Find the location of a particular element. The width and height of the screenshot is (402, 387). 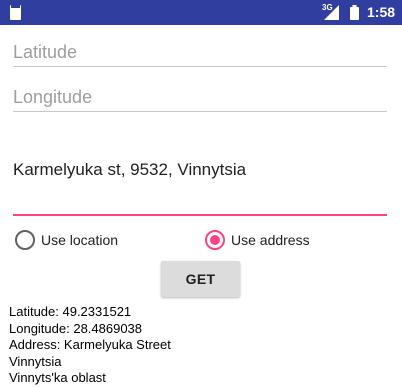

address-value: Karmelyuka st, 9532, Vinnytsia is located at coordinates (130, 169).